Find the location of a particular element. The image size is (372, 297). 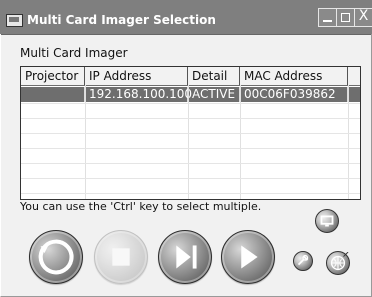

monitor-button is located at coordinates (327, 221).